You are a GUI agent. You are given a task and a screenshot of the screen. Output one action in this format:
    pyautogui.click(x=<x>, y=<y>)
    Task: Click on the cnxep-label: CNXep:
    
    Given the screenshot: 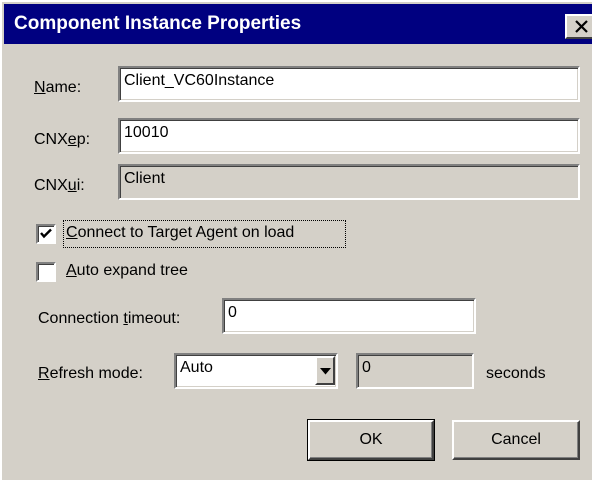 What is the action you would take?
    pyautogui.click(x=62, y=139)
    